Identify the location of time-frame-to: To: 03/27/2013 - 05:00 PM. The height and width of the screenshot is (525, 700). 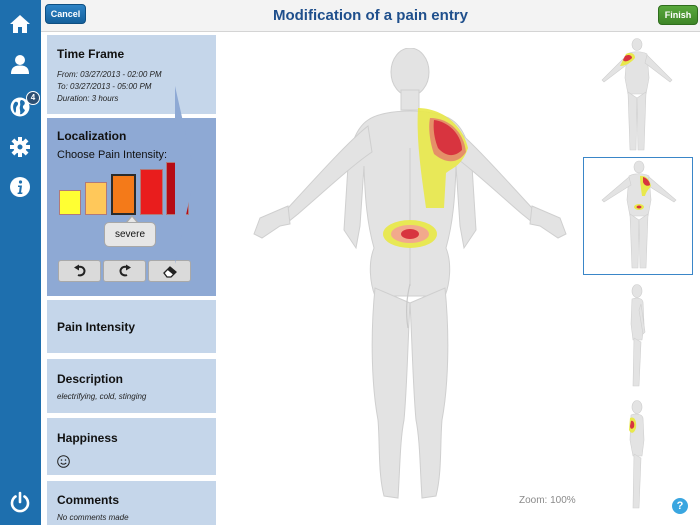
(104, 86).